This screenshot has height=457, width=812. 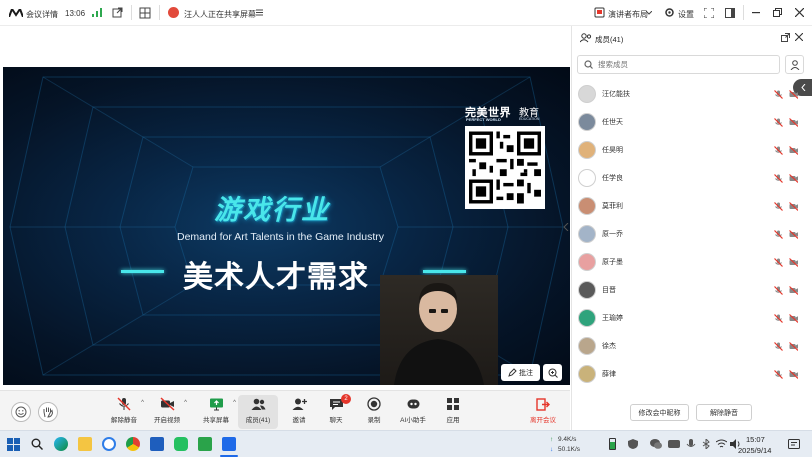 I want to click on restore-icon, so click(x=777, y=12).